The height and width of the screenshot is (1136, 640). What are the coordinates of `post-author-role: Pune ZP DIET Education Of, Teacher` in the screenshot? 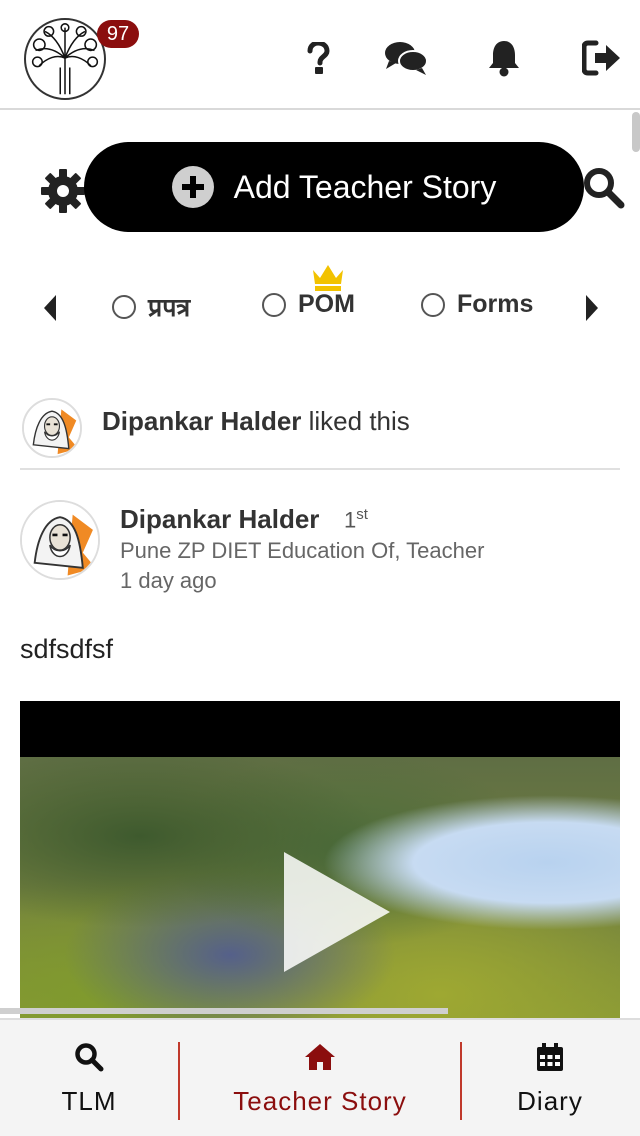 It's located at (302, 550).